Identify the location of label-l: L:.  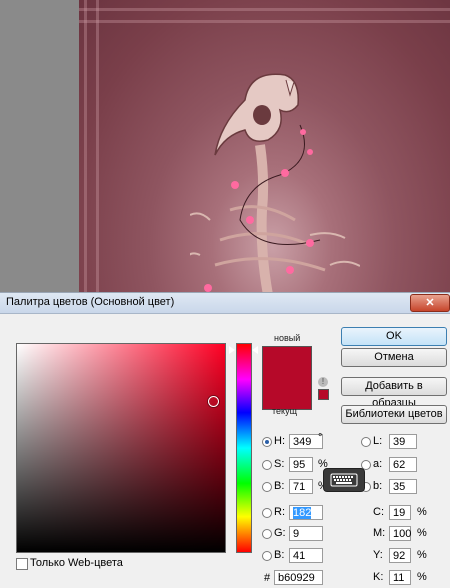
(378, 441).